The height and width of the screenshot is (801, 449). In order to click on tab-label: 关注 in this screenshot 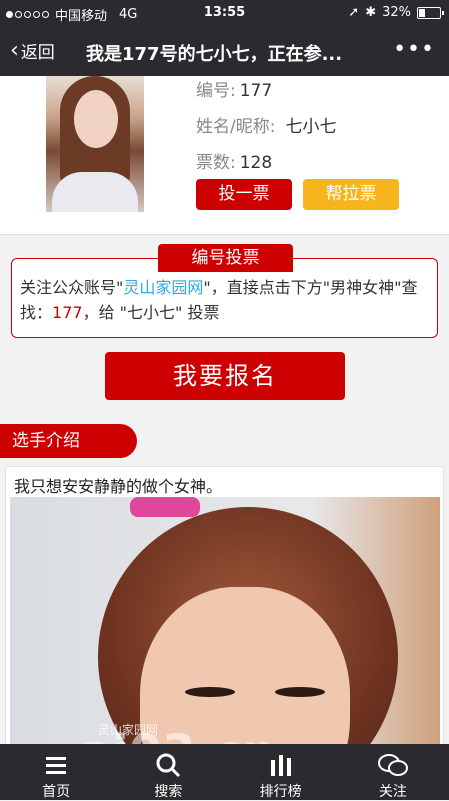, I will do `click(392, 792)`.